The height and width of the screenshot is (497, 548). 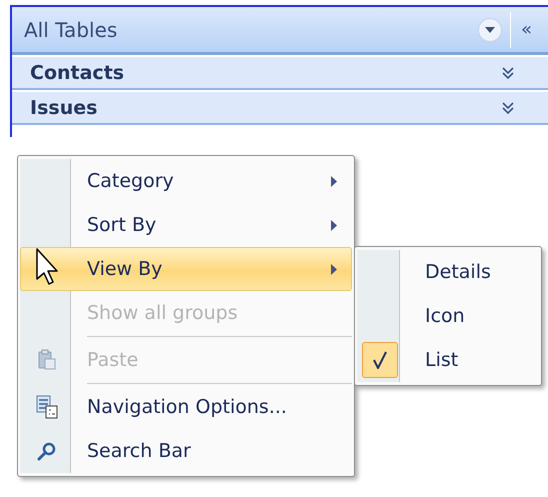 I want to click on dropdown-button, so click(x=490, y=30).